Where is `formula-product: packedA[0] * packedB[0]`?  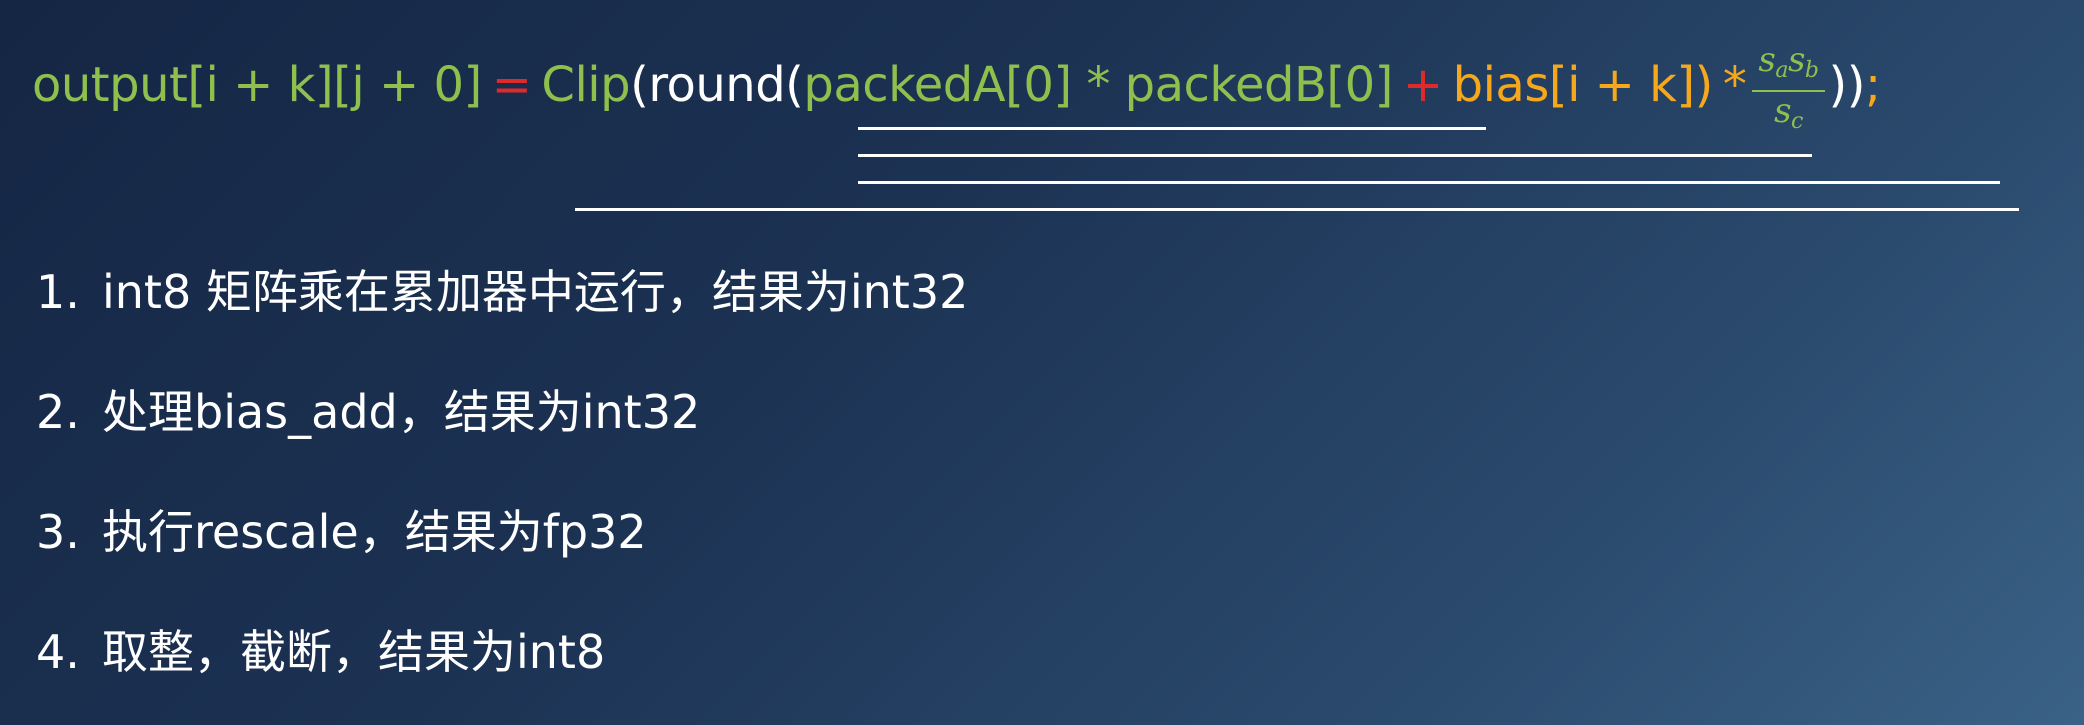
formula-product: packedA[0] * packedB[0] is located at coordinates (1098, 85).